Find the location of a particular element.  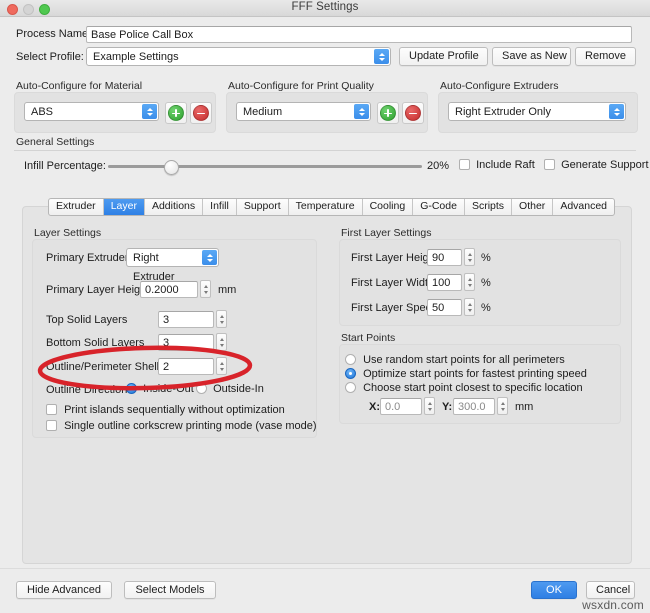

start-point-y-label: Y: is located at coordinates (447, 407).